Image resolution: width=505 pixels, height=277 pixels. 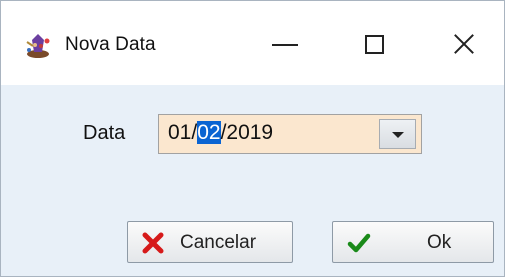 I want to click on date-year: /2019, so click(x=247, y=132).